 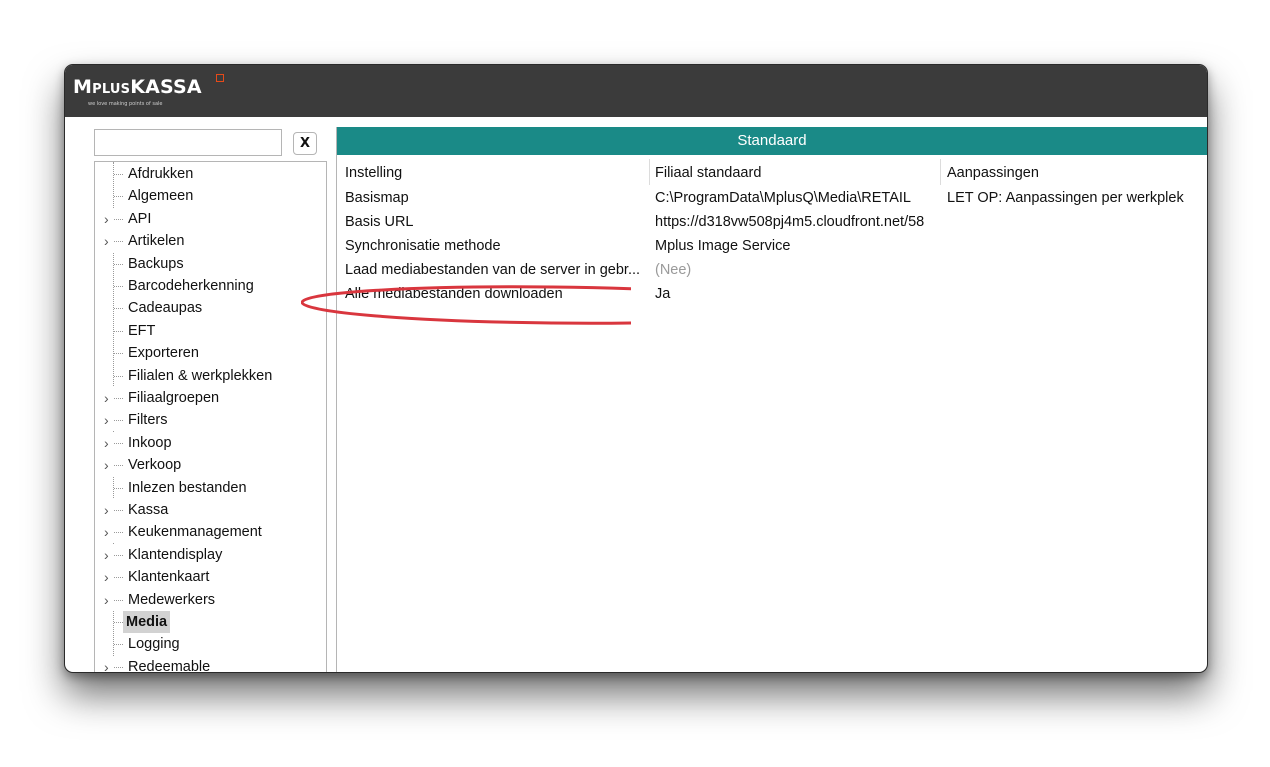 What do you see at coordinates (210, 442) in the screenshot?
I see `tree-item: › Inkoop` at bounding box center [210, 442].